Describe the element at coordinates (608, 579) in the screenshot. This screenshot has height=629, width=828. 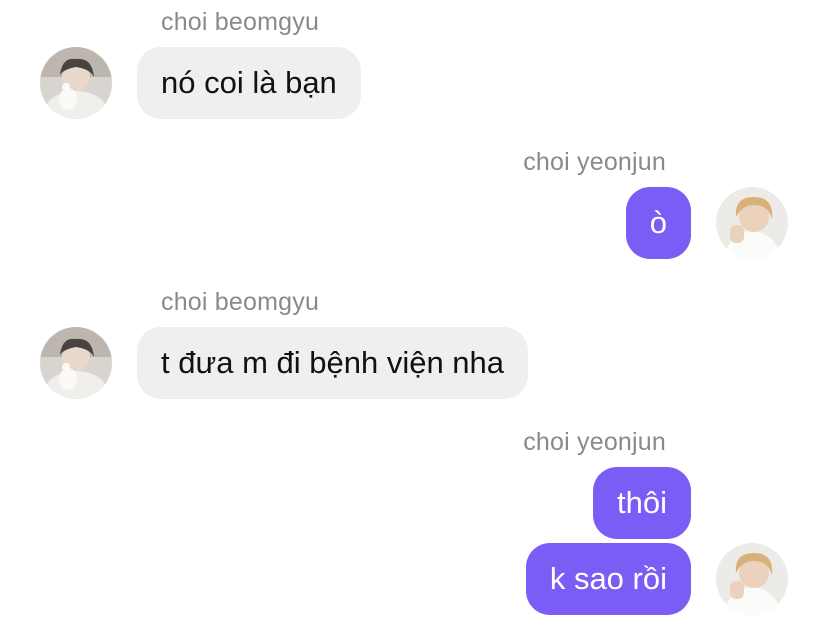
I see `message-bubble-outgoing: k sao rồi` at that location.